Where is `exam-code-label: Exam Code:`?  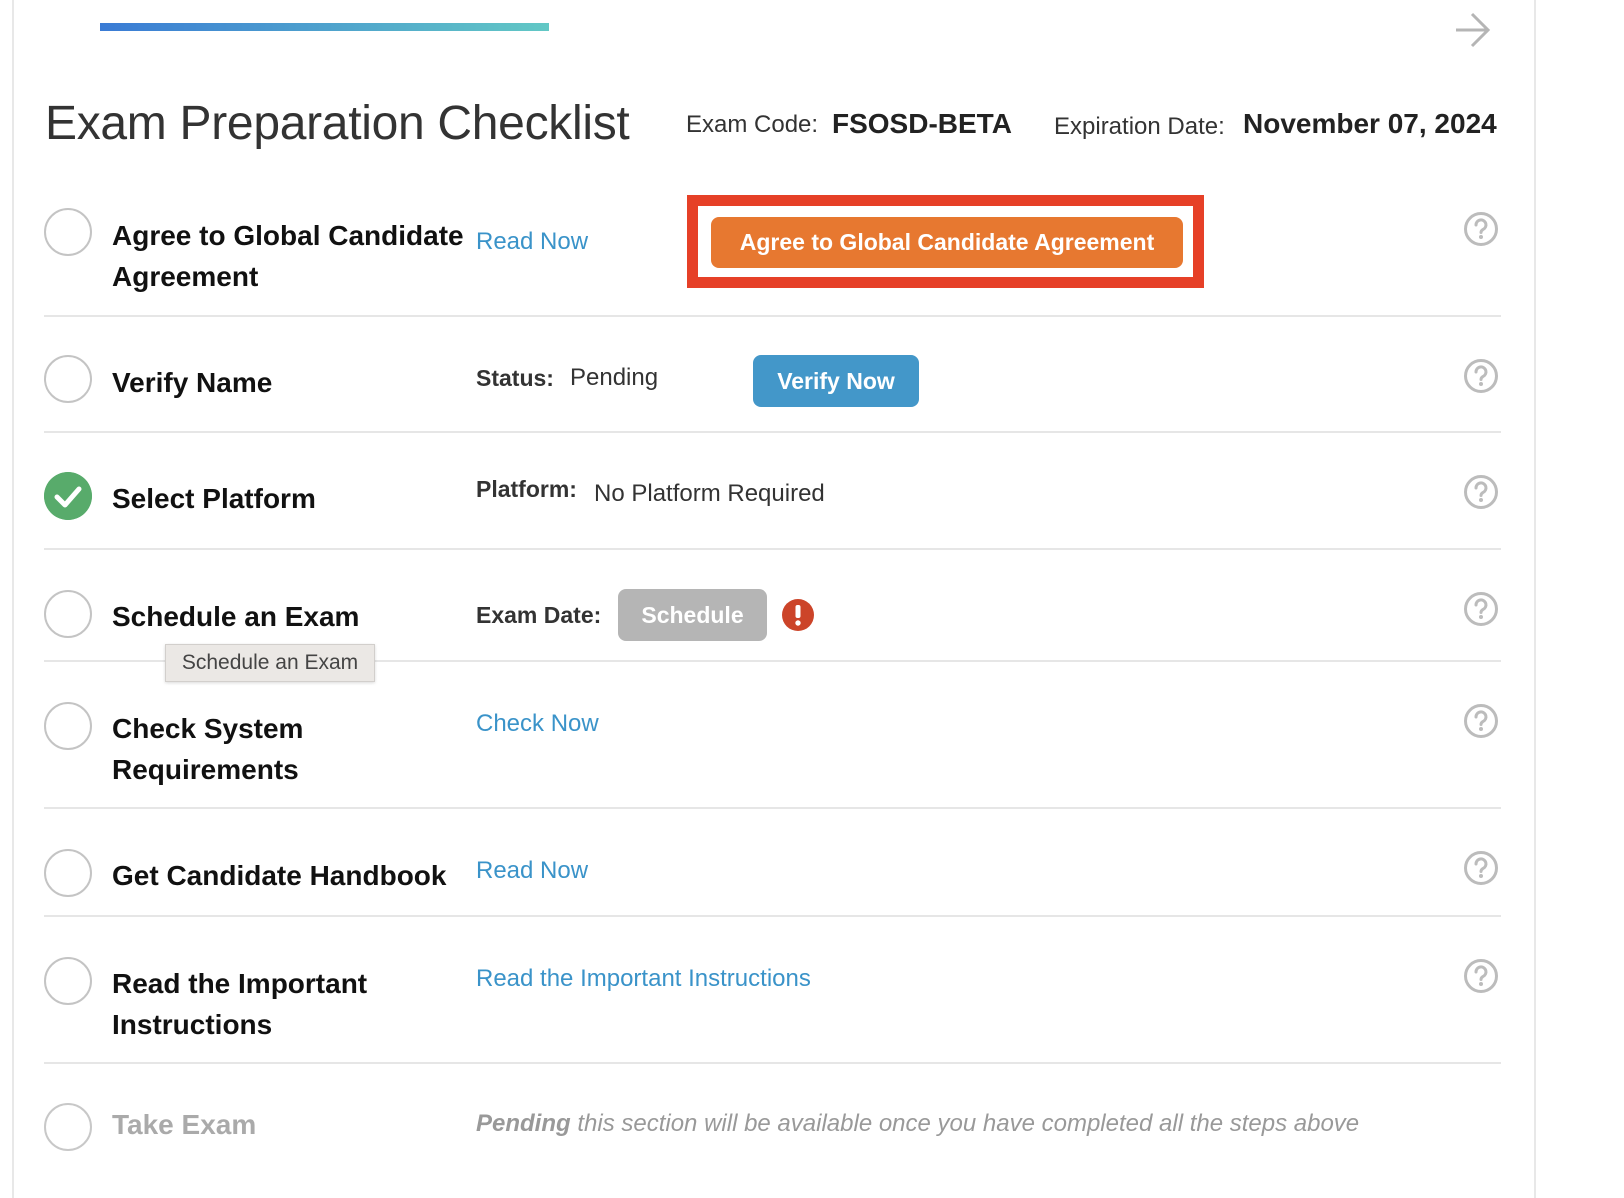 exam-code-label: Exam Code: is located at coordinates (752, 124).